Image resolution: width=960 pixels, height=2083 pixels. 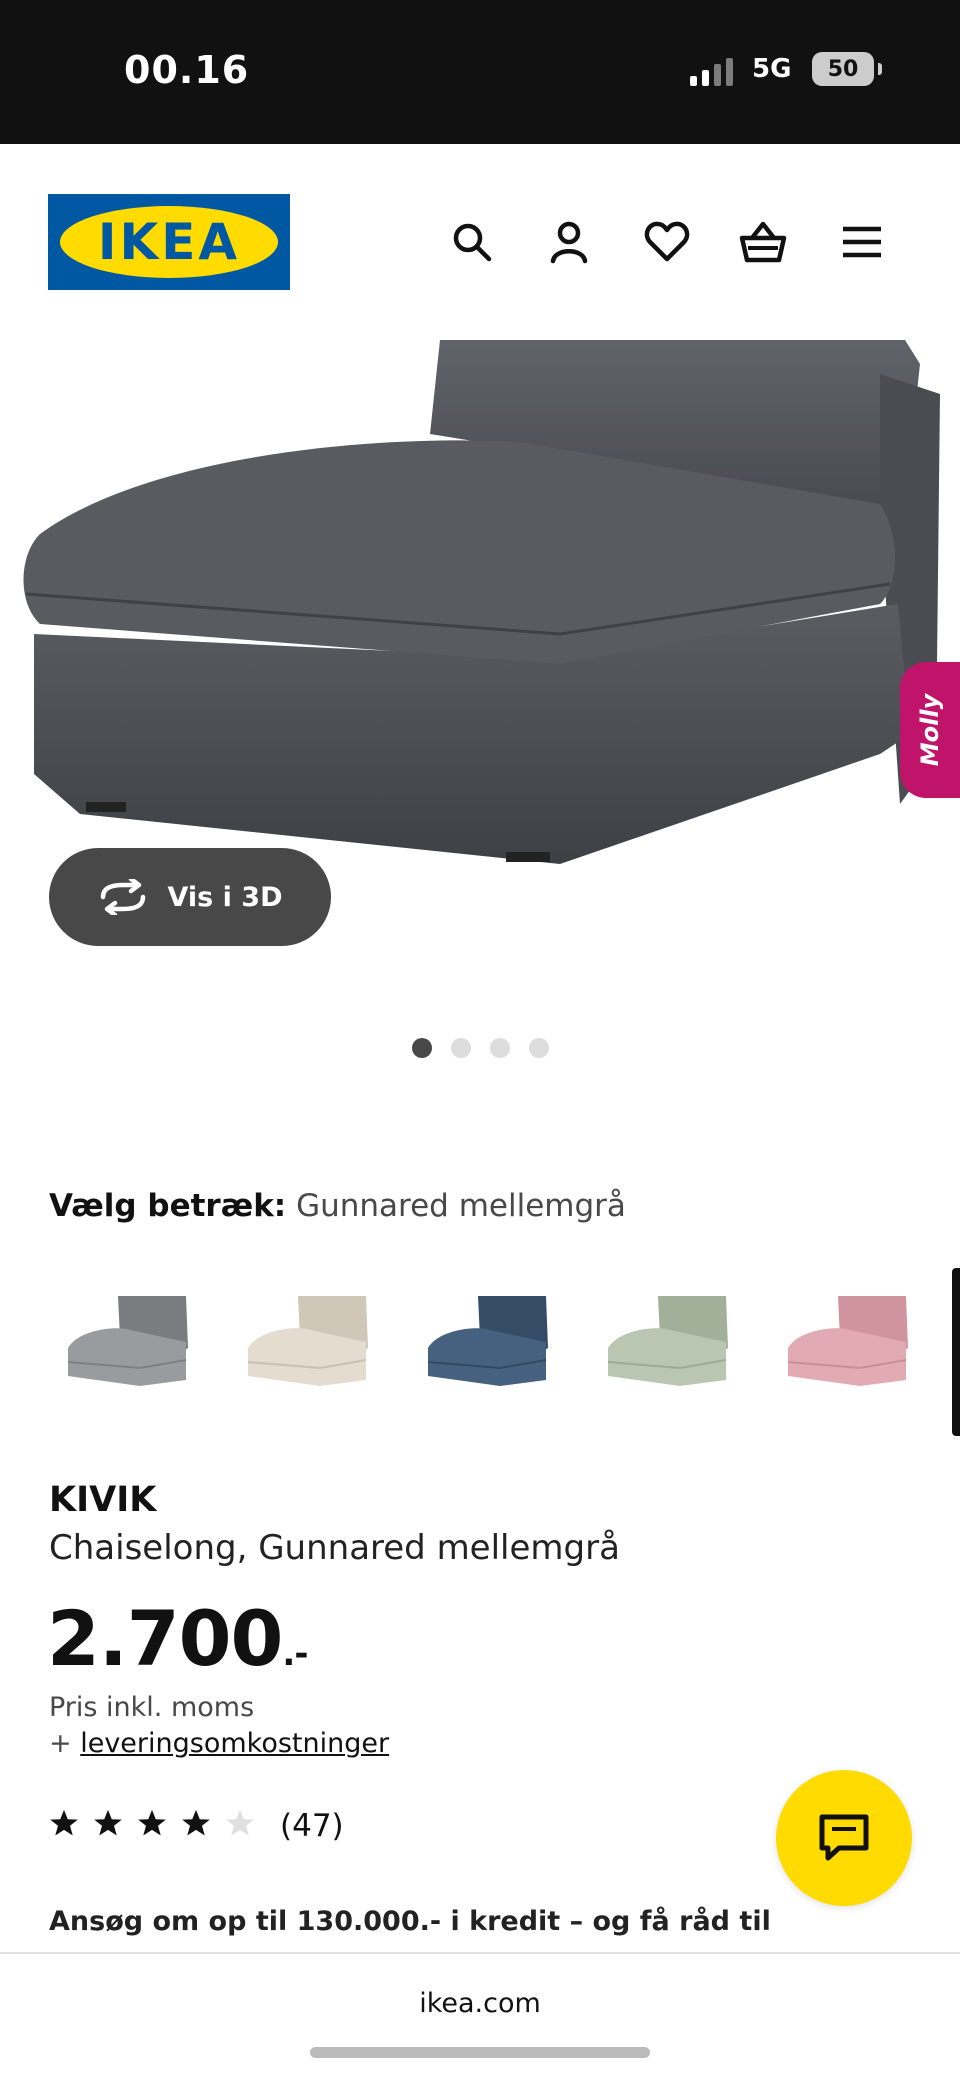 What do you see at coordinates (234, 1743) in the screenshot?
I see `delivery-costs-link: leveringsomkostninger` at bounding box center [234, 1743].